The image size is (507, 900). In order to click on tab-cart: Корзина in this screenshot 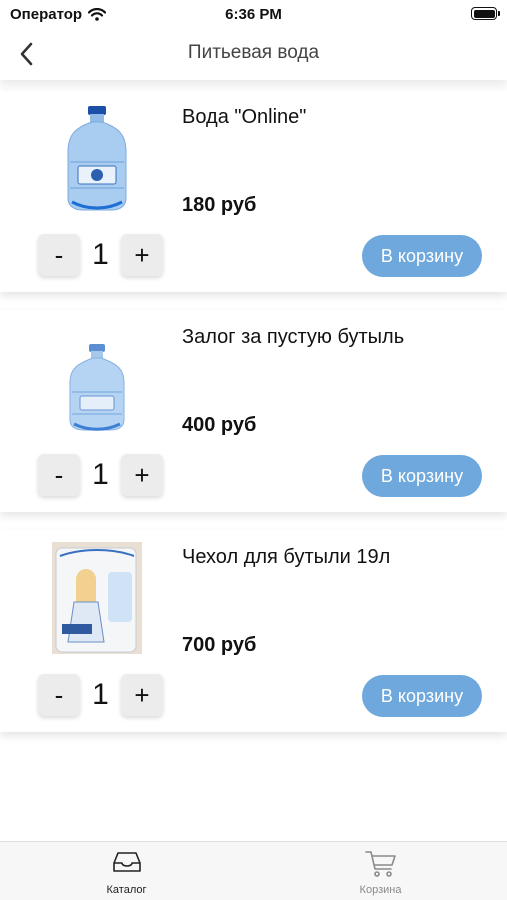, I will do `click(380, 871)`.